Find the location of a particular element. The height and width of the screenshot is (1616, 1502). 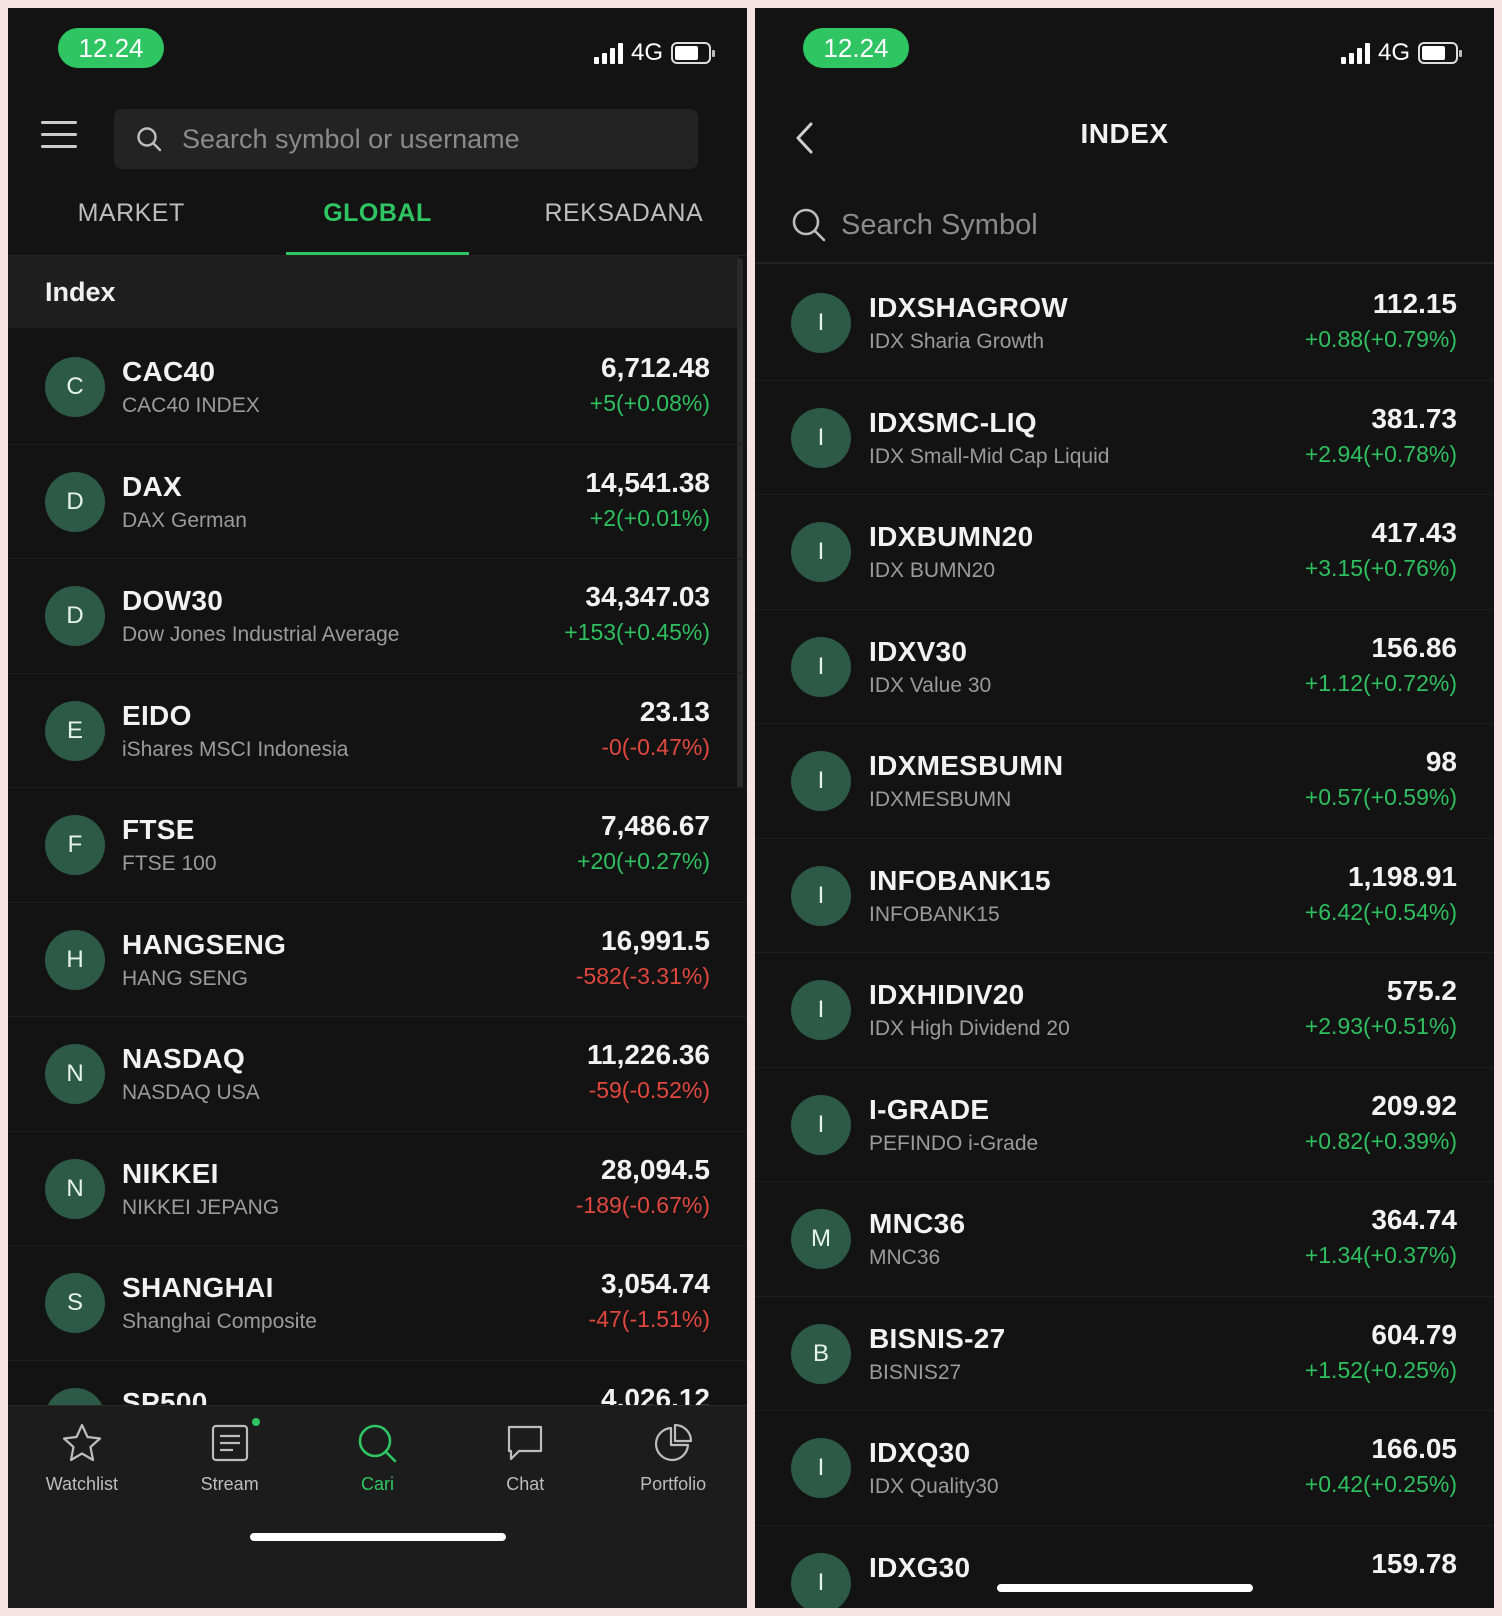

status-bar: 12.24 4G is located at coordinates (377, 56).